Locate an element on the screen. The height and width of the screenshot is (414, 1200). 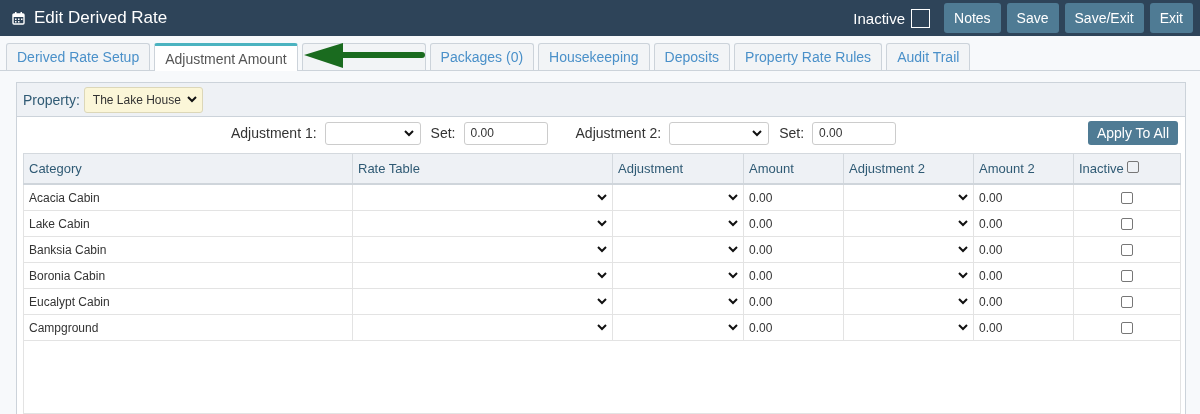
header-button: Save is located at coordinates (1032, 18).